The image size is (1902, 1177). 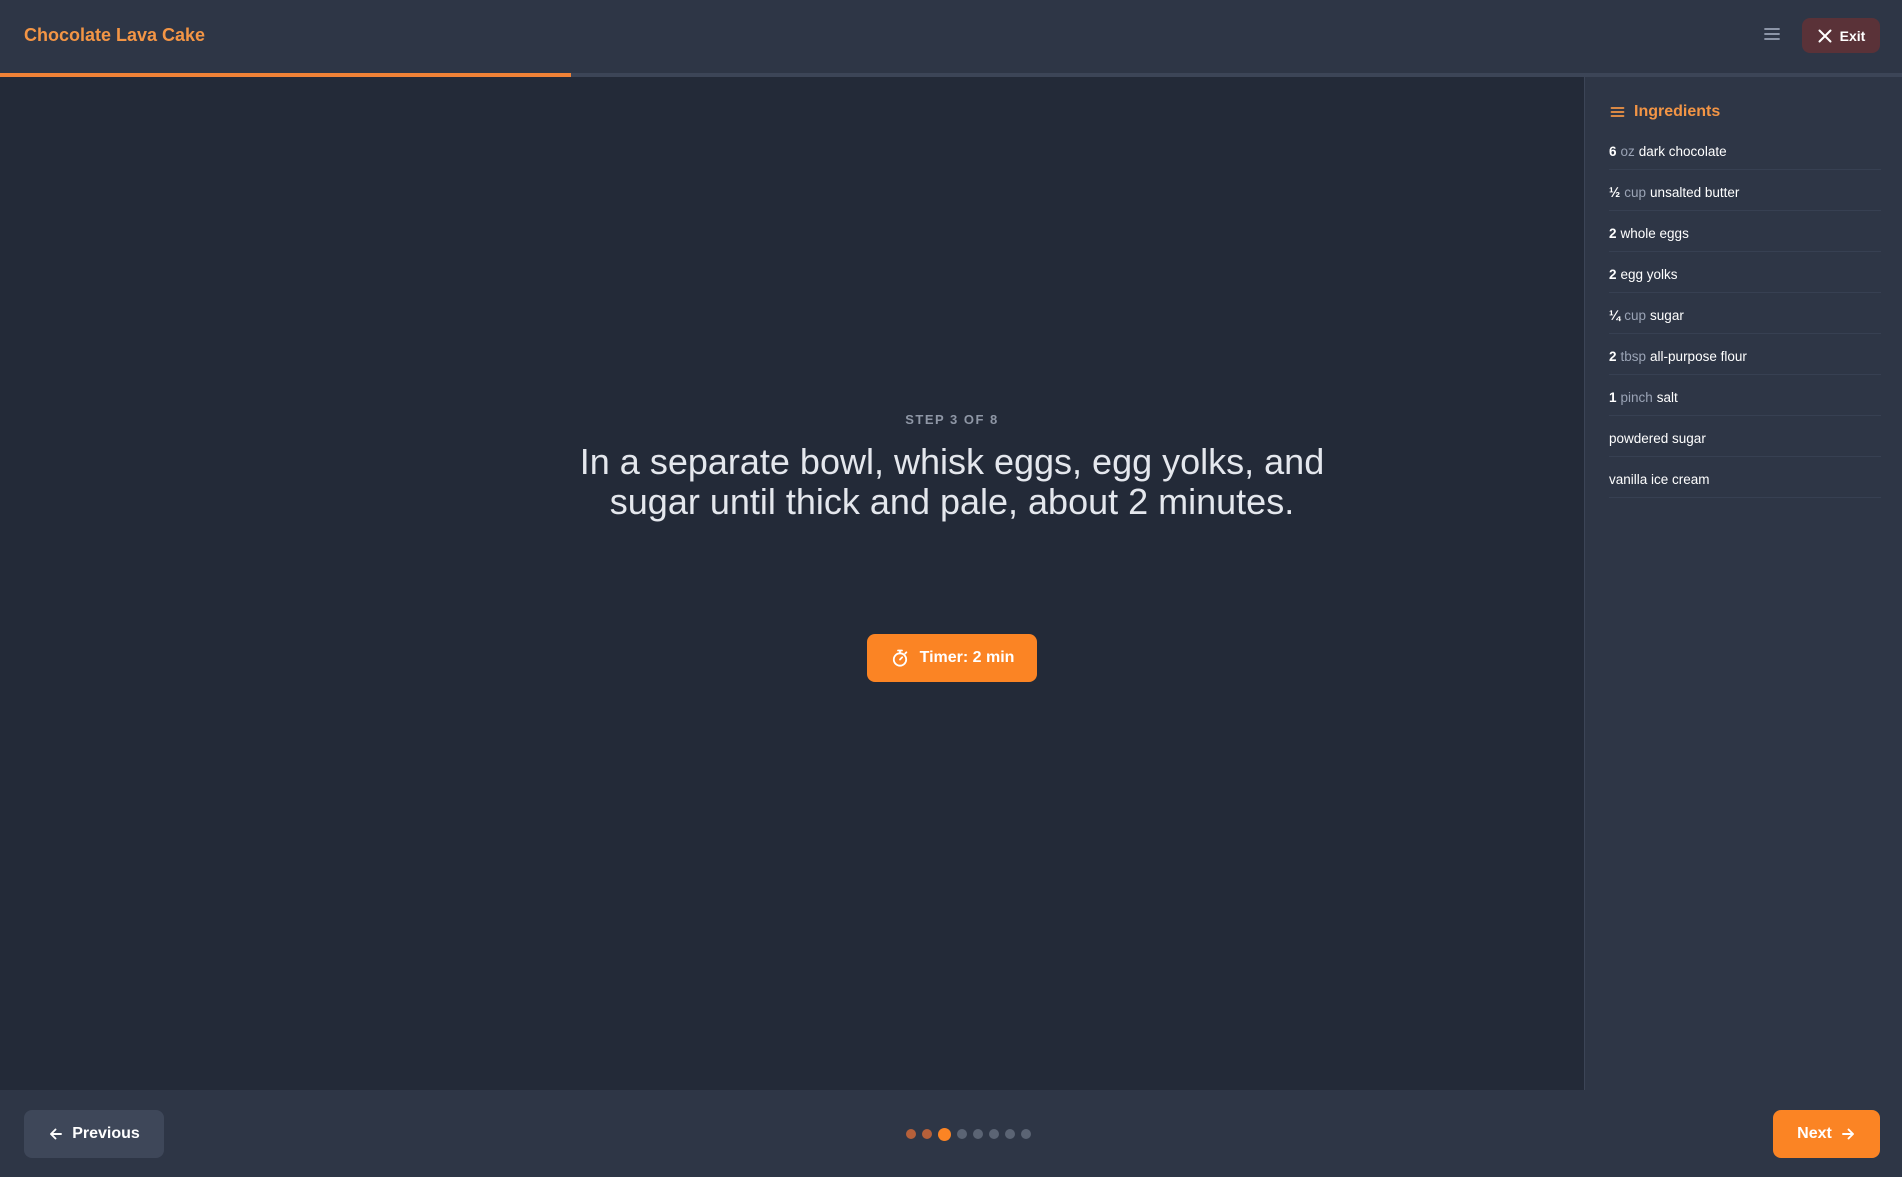 What do you see at coordinates (1695, 192) in the screenshot?
I see `ingredient-name: unsalted butter` at bounding box center [1695, 192].